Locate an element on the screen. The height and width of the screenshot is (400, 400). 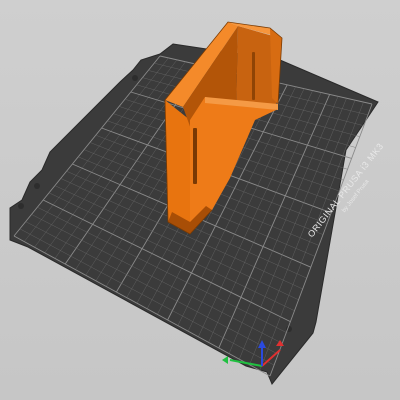
model-slot-right is located at coordinates (253, 76).